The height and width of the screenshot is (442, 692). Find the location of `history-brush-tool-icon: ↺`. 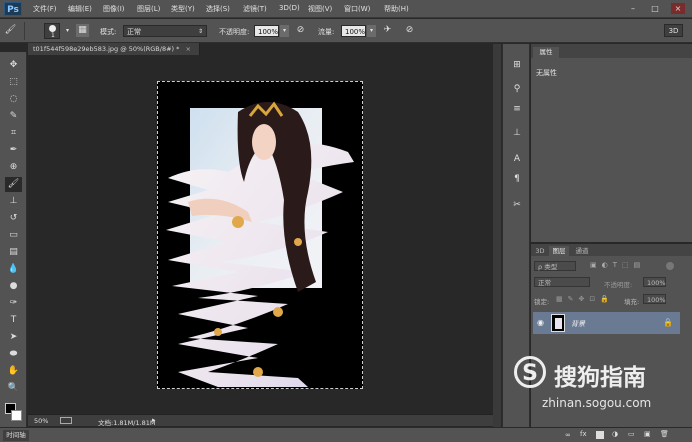

history-brush-tool-icon: ↺ is located at coordinates (13, 218).